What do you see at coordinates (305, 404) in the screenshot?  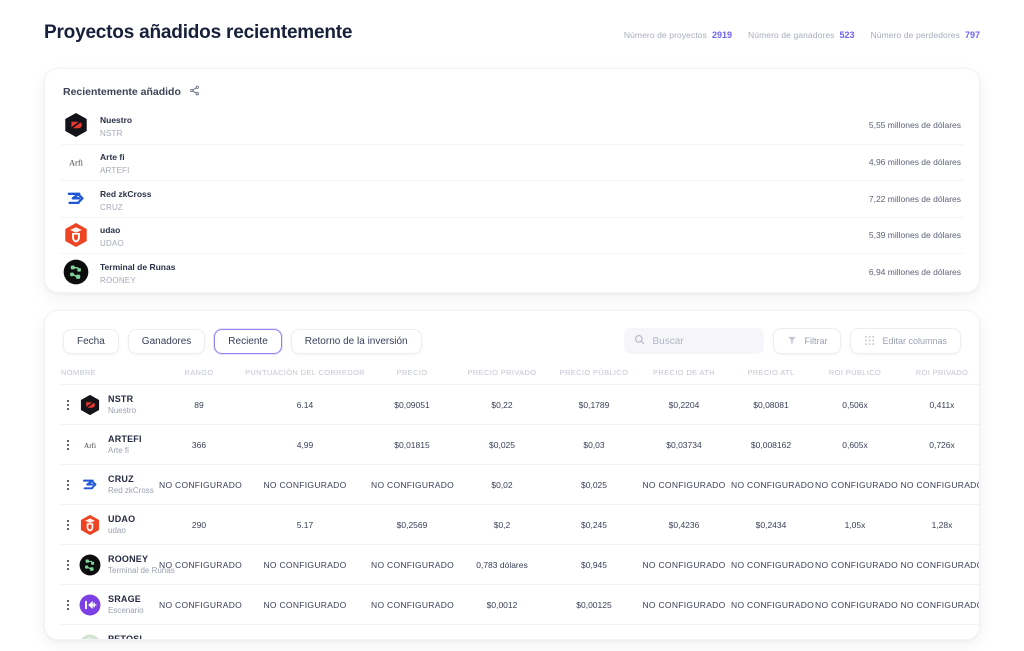 I see `cell-puntuaci-n-del-corredor: 6.14` at bounding box center [305, 404].